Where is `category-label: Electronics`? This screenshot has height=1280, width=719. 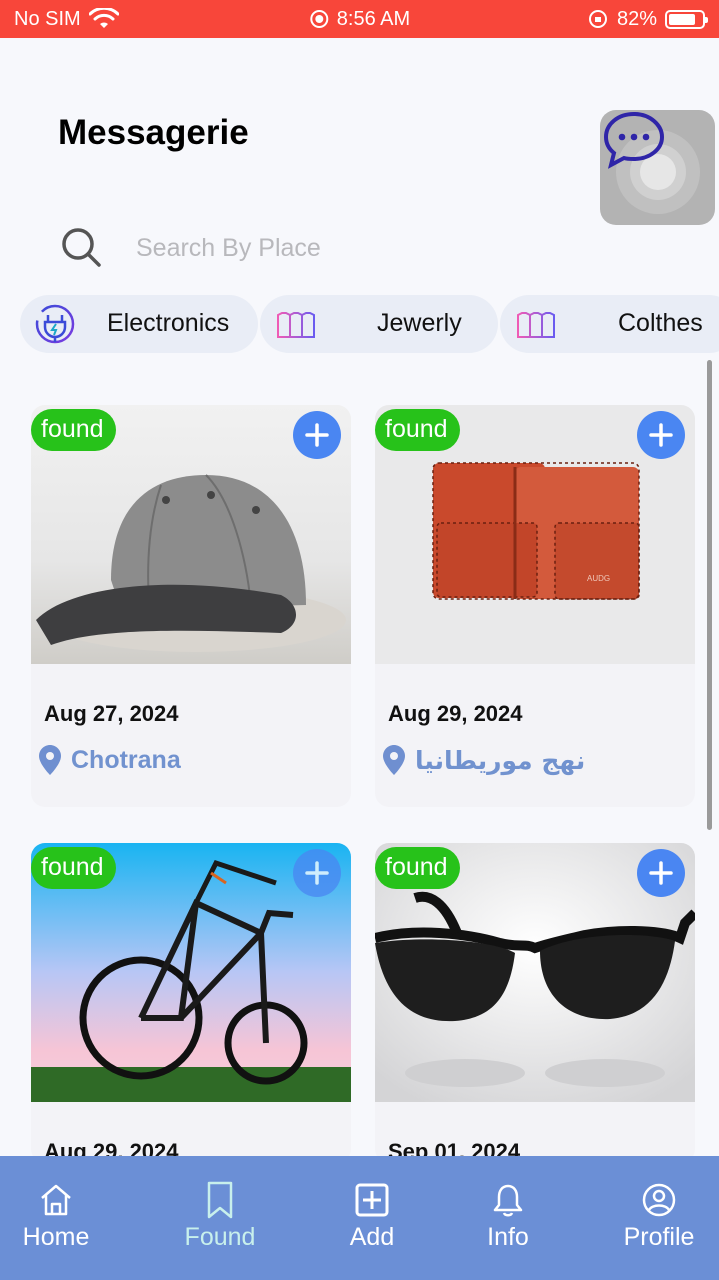
category-label: Electronics is located at coordinates (168, 323).